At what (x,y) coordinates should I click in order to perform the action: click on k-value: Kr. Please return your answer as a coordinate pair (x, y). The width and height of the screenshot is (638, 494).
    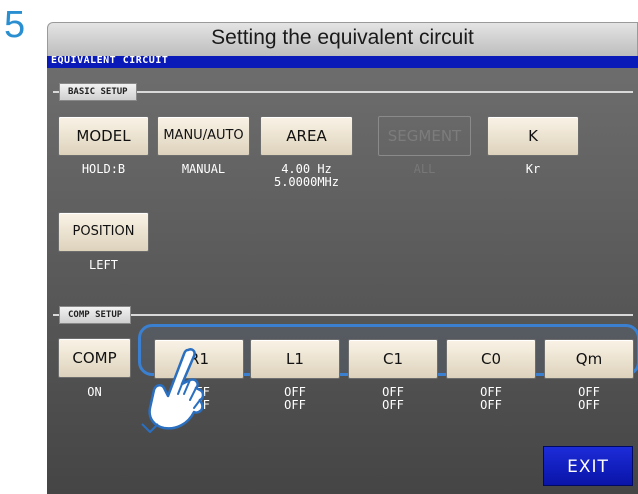
    Looking at the image, I should click on (533, 169).